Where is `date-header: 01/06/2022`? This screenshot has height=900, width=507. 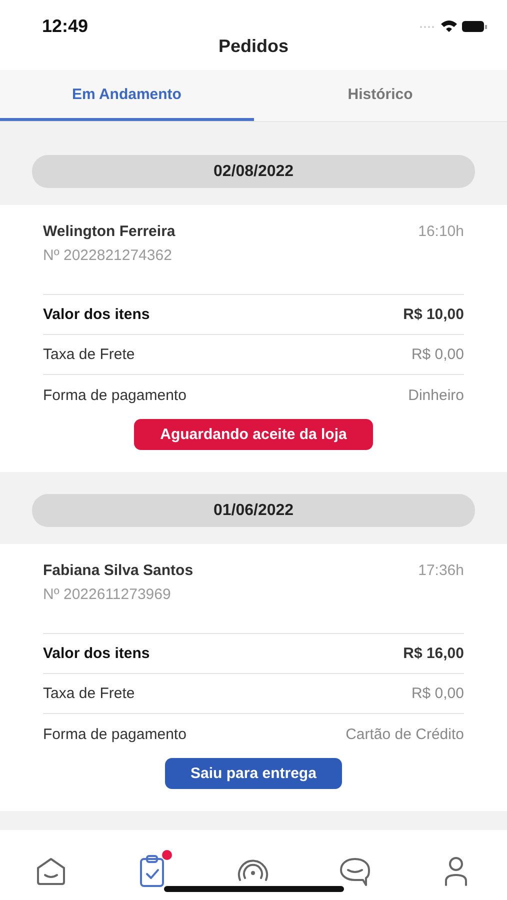
date-header: 01/06/2022 is located at coordinates (253, 510).